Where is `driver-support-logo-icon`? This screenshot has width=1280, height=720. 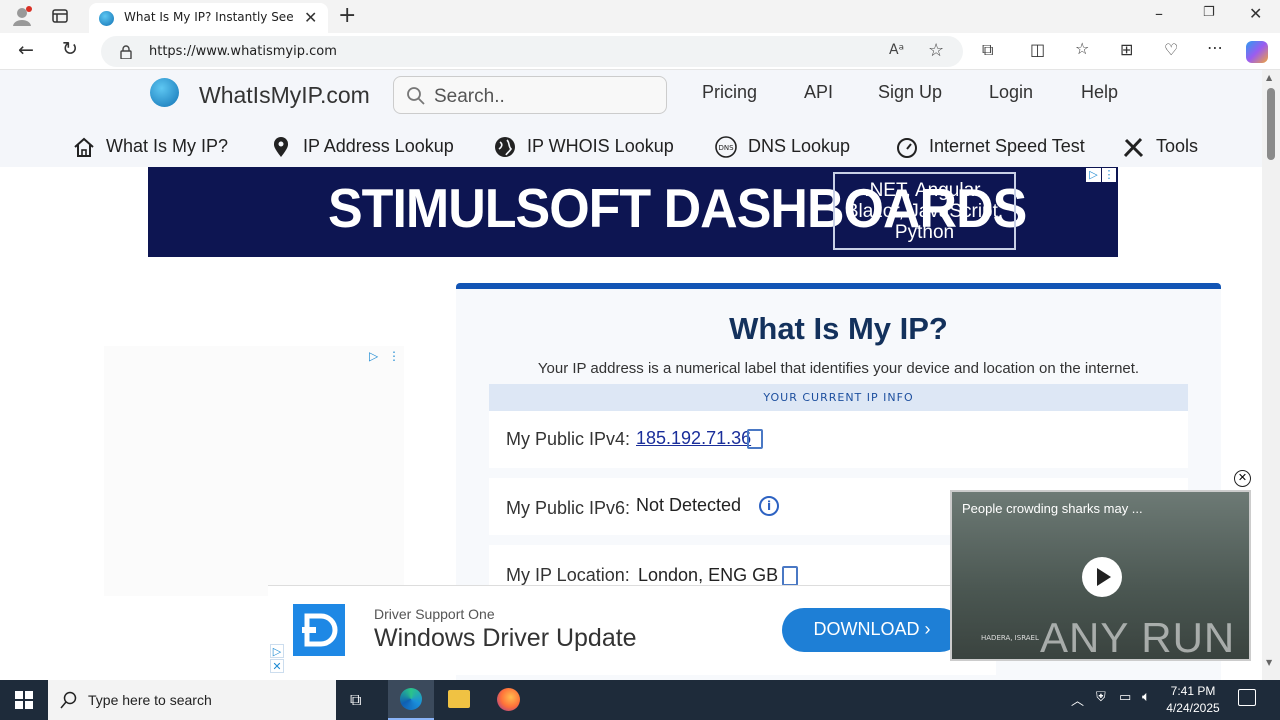
driver-support-logo-icon is located at coordinates (319, 630).